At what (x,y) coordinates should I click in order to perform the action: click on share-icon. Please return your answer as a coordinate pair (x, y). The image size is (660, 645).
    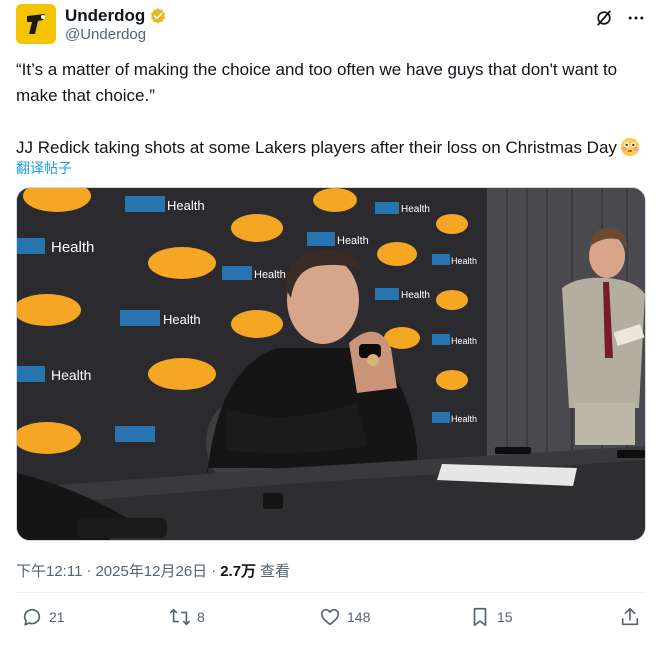
    Looking at the image, I should click on (630, 616).